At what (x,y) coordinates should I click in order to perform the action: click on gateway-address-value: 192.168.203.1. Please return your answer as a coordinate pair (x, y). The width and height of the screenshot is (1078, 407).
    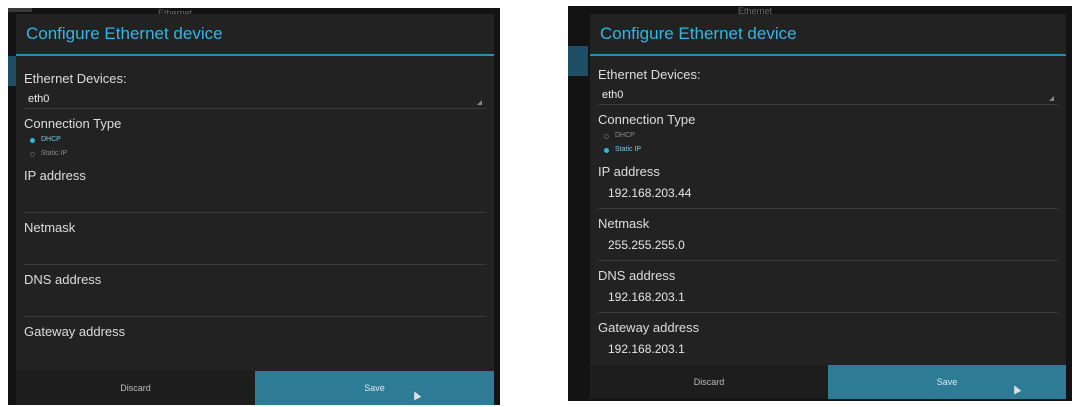
    Looking at the image, I should click on (646, 349).